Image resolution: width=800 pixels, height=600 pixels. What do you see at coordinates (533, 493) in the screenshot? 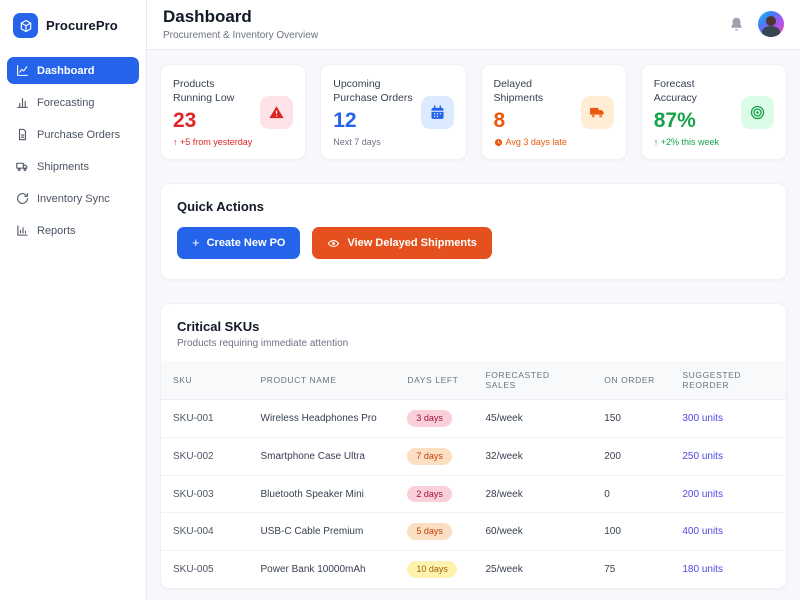
I see `cell-forecasted-sales: 28/week` at bounding box center [533, 493].